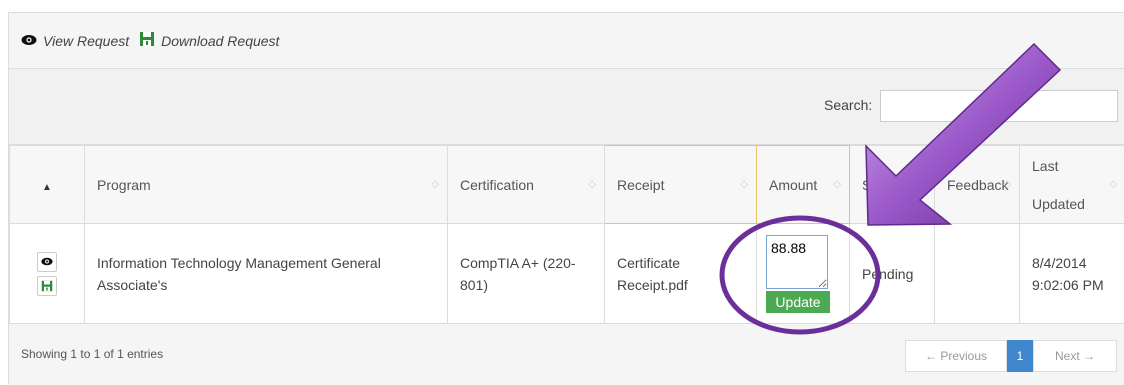 The image size is (1124, 385). I want to click on updated-date: 8/4/2014, so click(1072, 263).